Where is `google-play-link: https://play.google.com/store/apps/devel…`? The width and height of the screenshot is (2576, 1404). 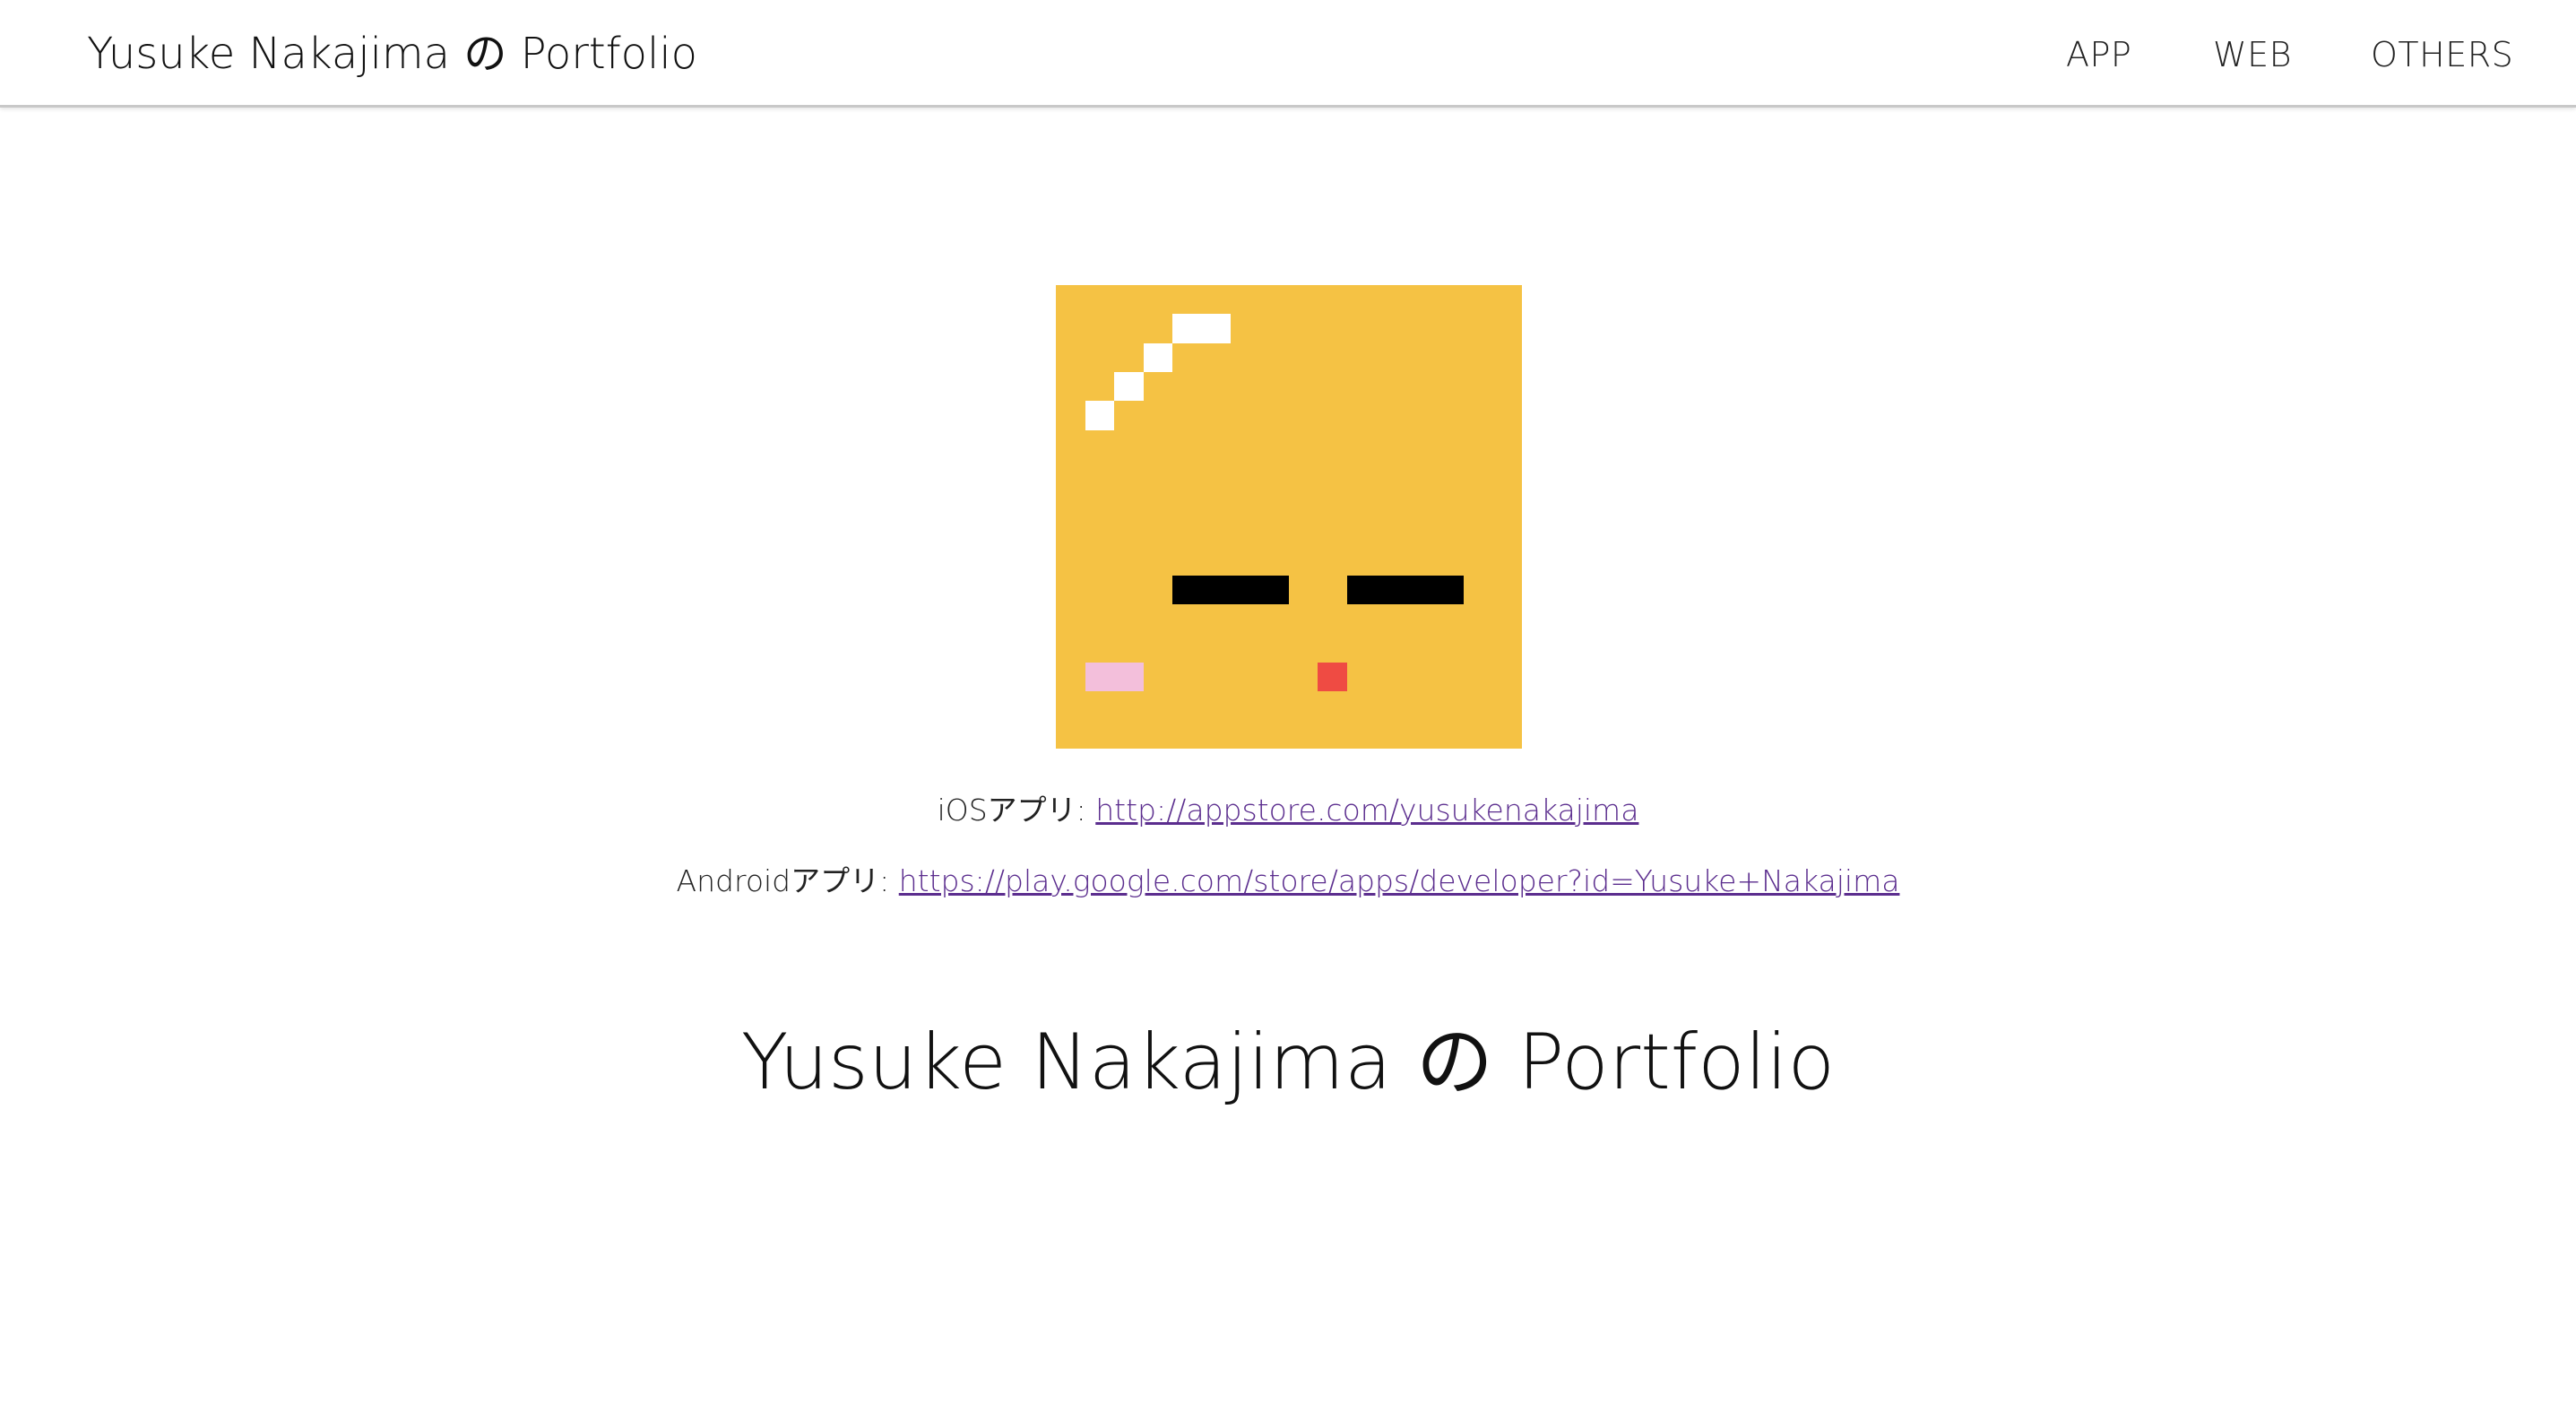 google-play-link: https://play.google.com/store/apps/devel… is located at coordinates (1399, 881).